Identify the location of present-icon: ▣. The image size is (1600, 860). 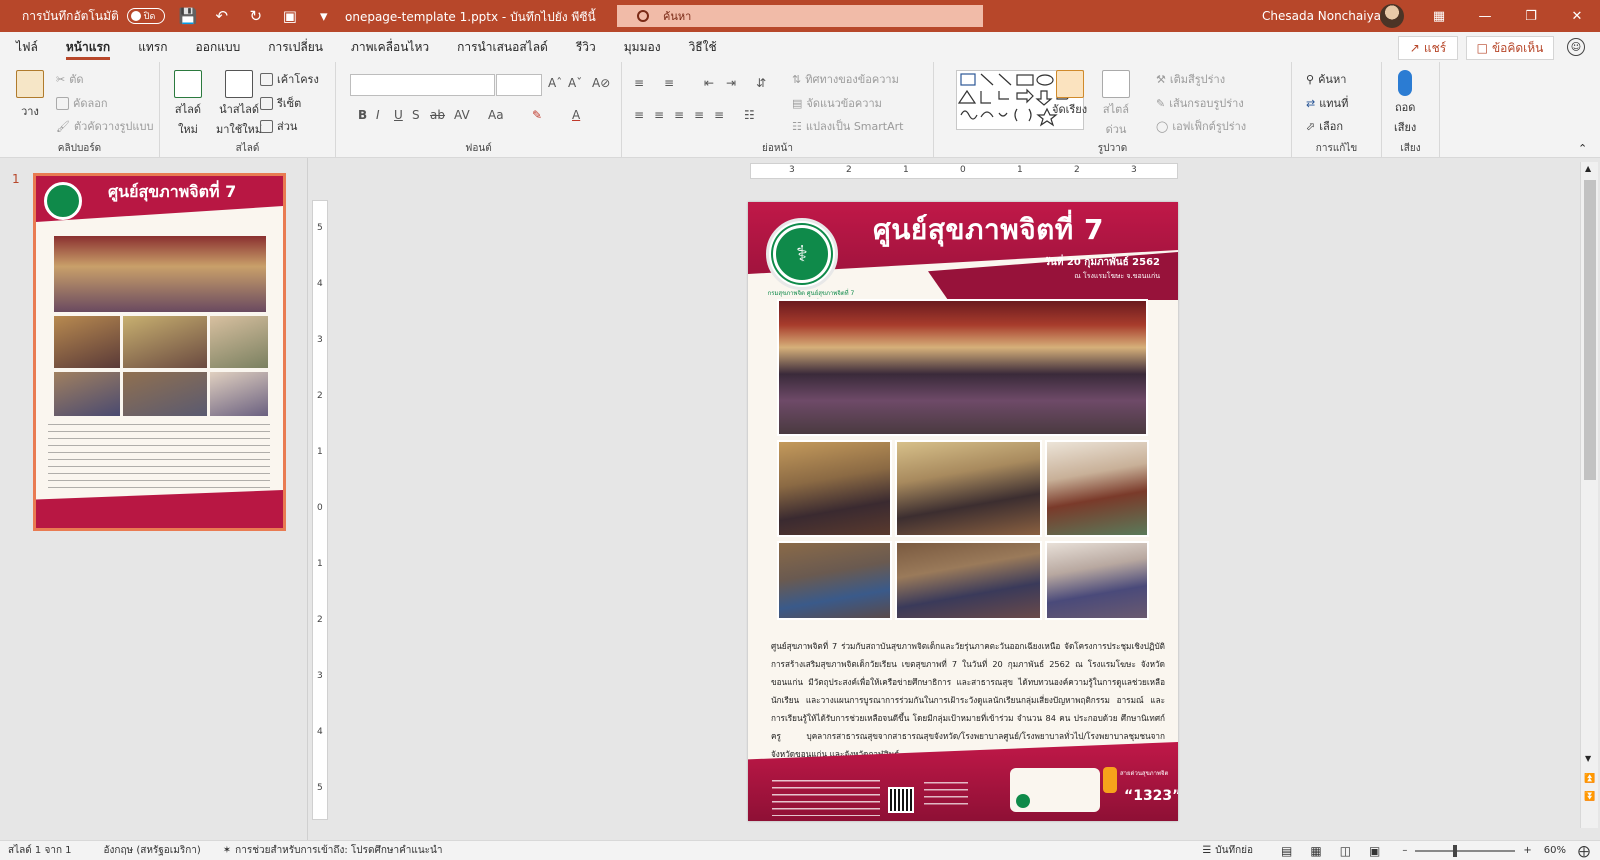
(290, 16).